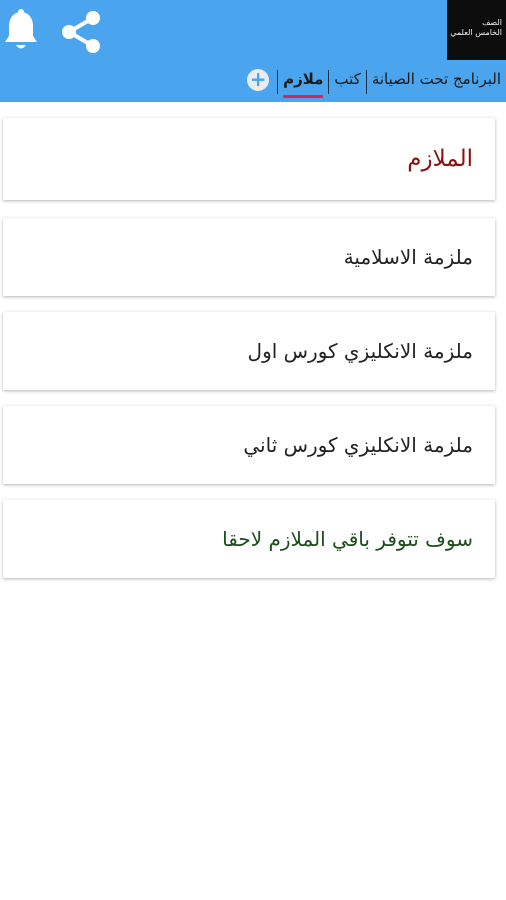 The width and height of the screenshot is (506, 900). Describe the element at coordinates (249, 159) in the screenshot. I see `section-title-card: الملازم` at that location.